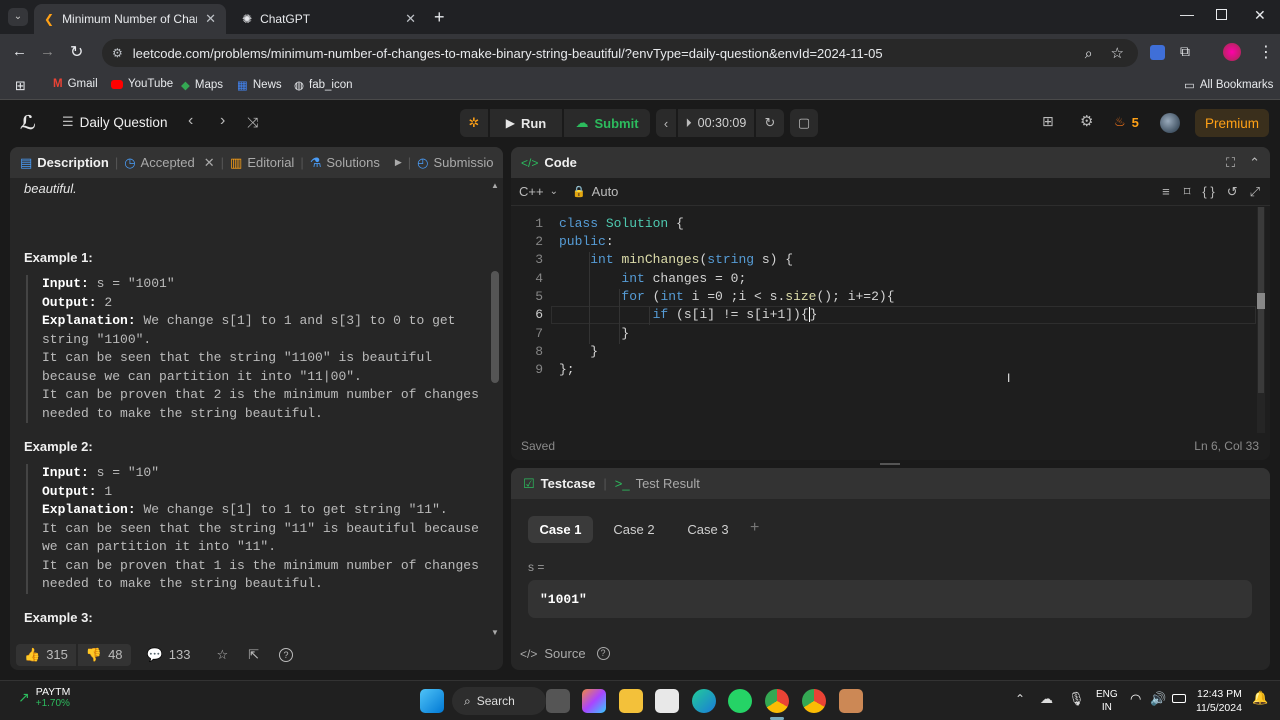 Image resolution: width=1280 pixels, height=720 pixels. What do you see at coordinates (495, 327) in the screenshot?
I see `scroll-thumb` at bounding box center [495, 327].